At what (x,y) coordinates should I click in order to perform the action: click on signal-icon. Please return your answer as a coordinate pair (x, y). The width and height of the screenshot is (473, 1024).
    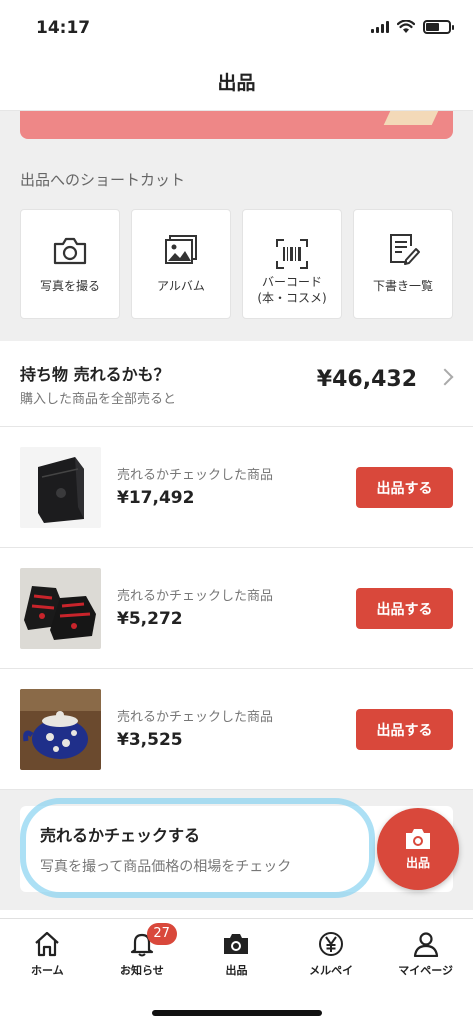
    Looking at the image, I should click on (380, 27).